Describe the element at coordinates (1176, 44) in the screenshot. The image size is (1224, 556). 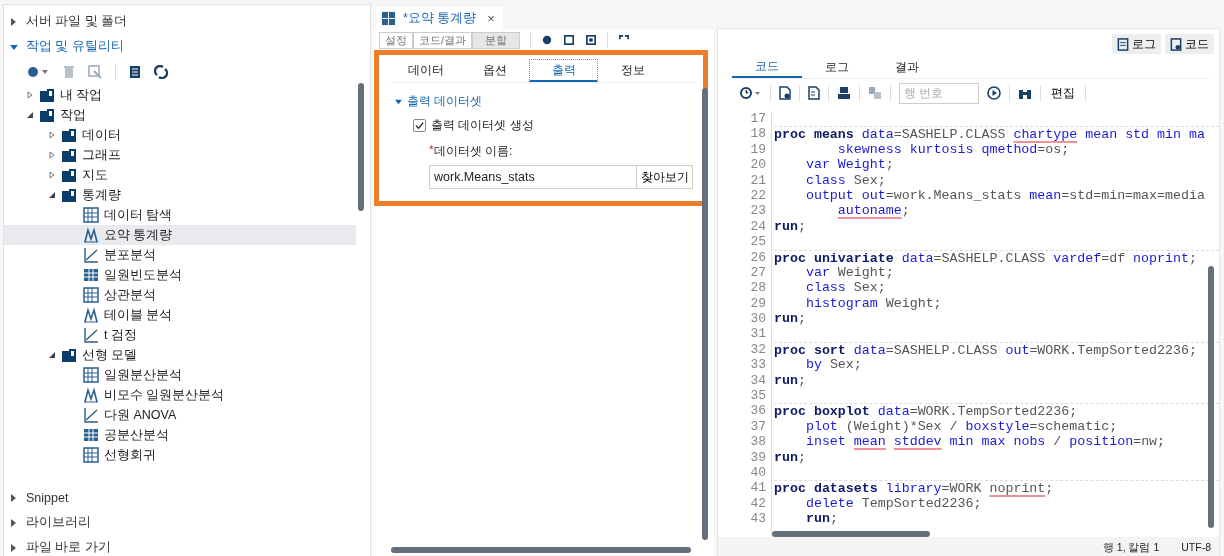
I see `document-gear-icon` at that location.